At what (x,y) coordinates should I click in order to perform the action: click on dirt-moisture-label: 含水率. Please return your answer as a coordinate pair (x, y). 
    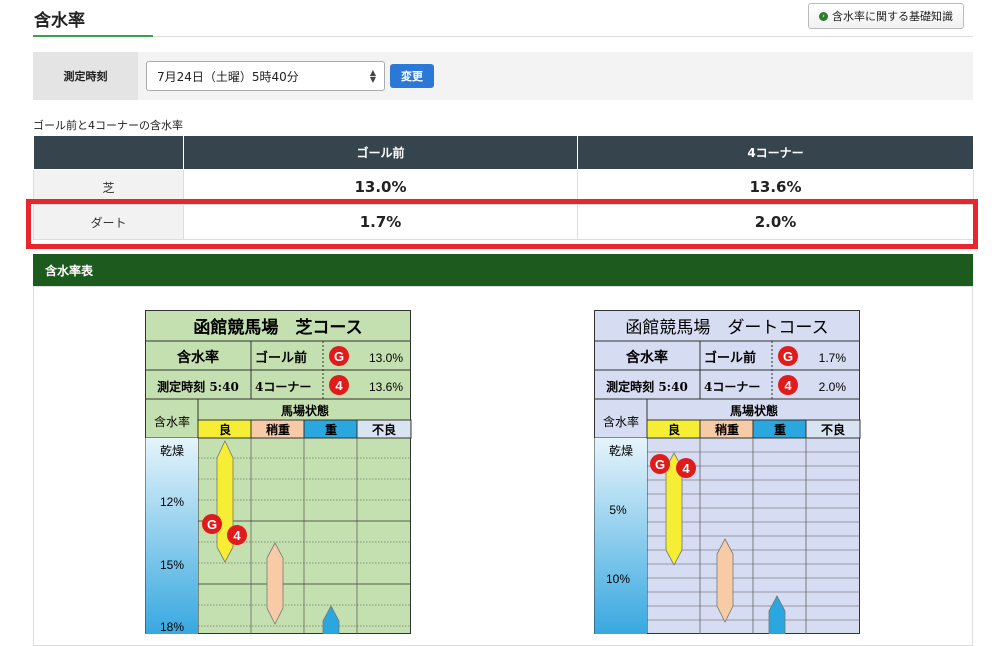
    Looking at the image, I should click on (647, 357).